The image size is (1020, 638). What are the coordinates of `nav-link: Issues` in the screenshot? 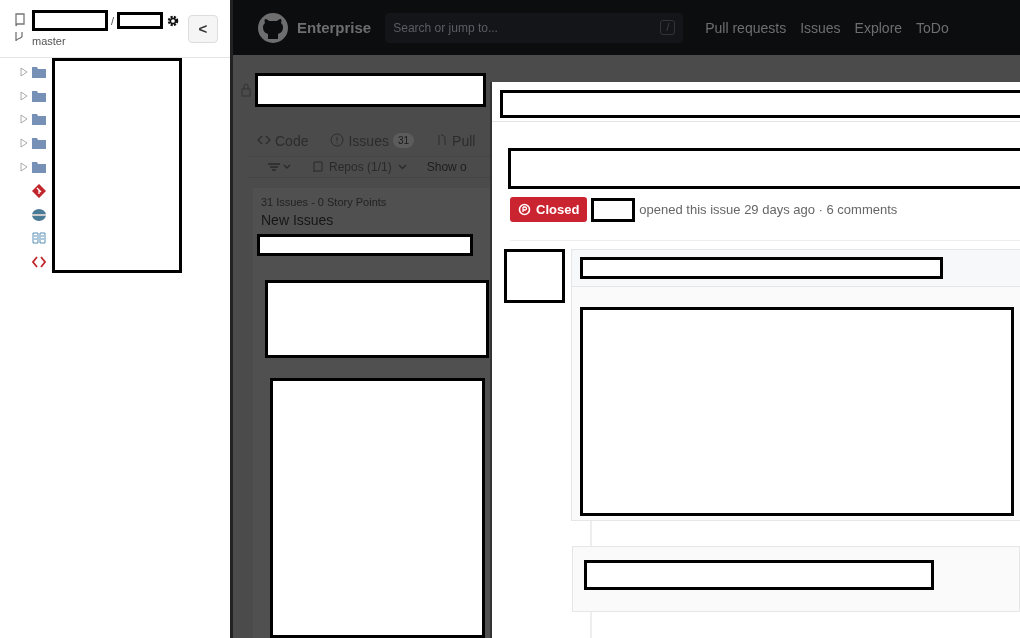 It's located at (820, 27).